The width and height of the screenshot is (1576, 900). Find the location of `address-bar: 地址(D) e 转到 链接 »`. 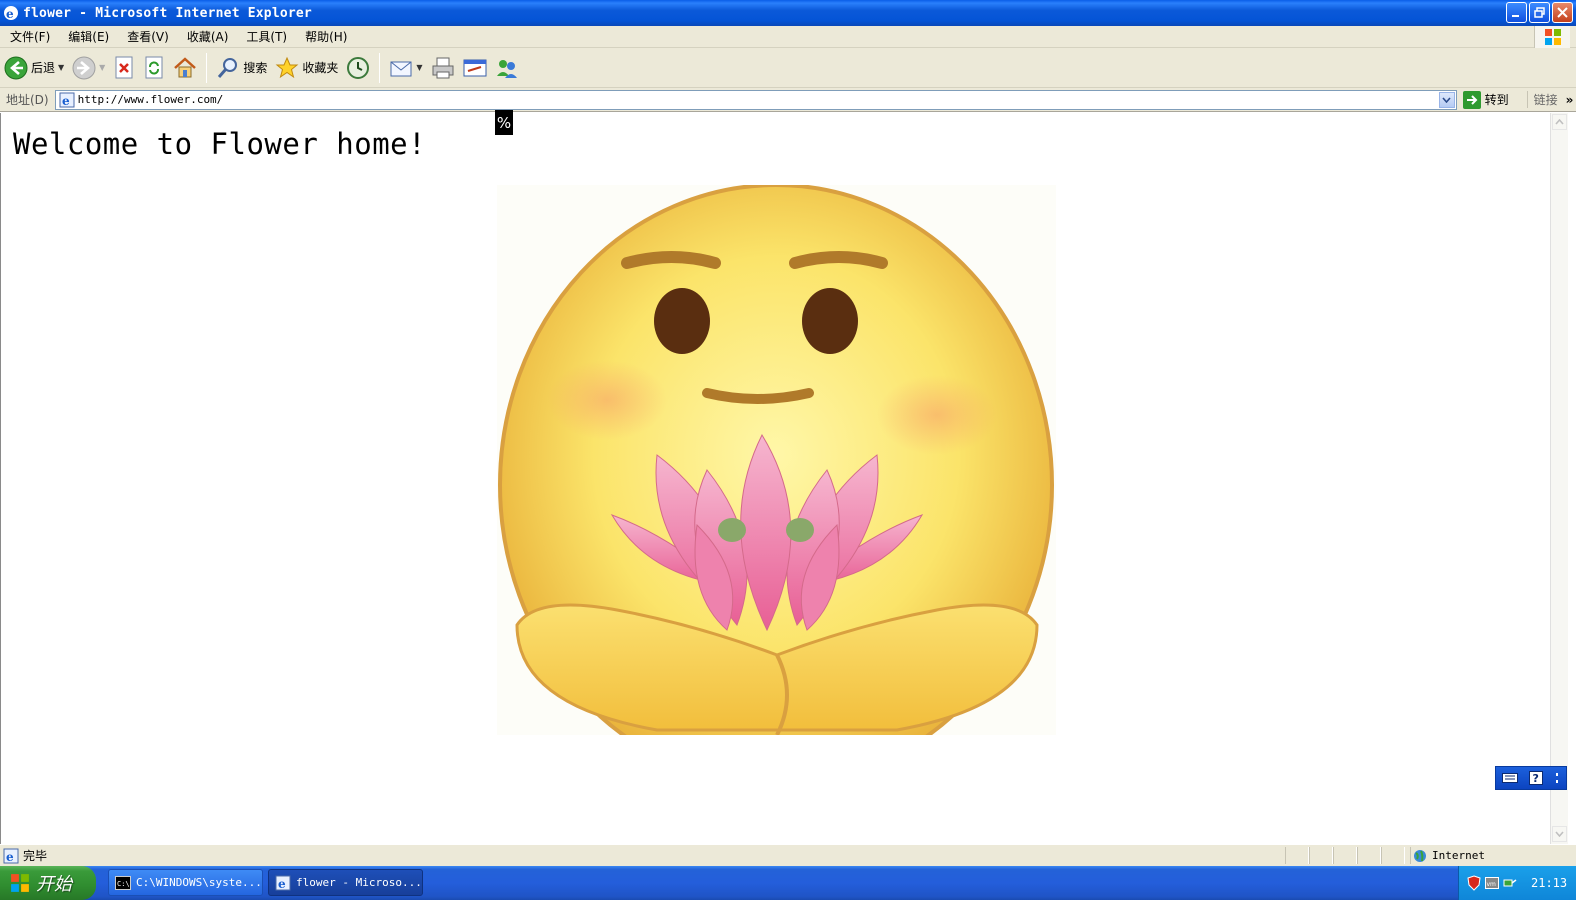

address-bar: 地址(D) e 转到 链接 » is located at coordinates (788, 100).